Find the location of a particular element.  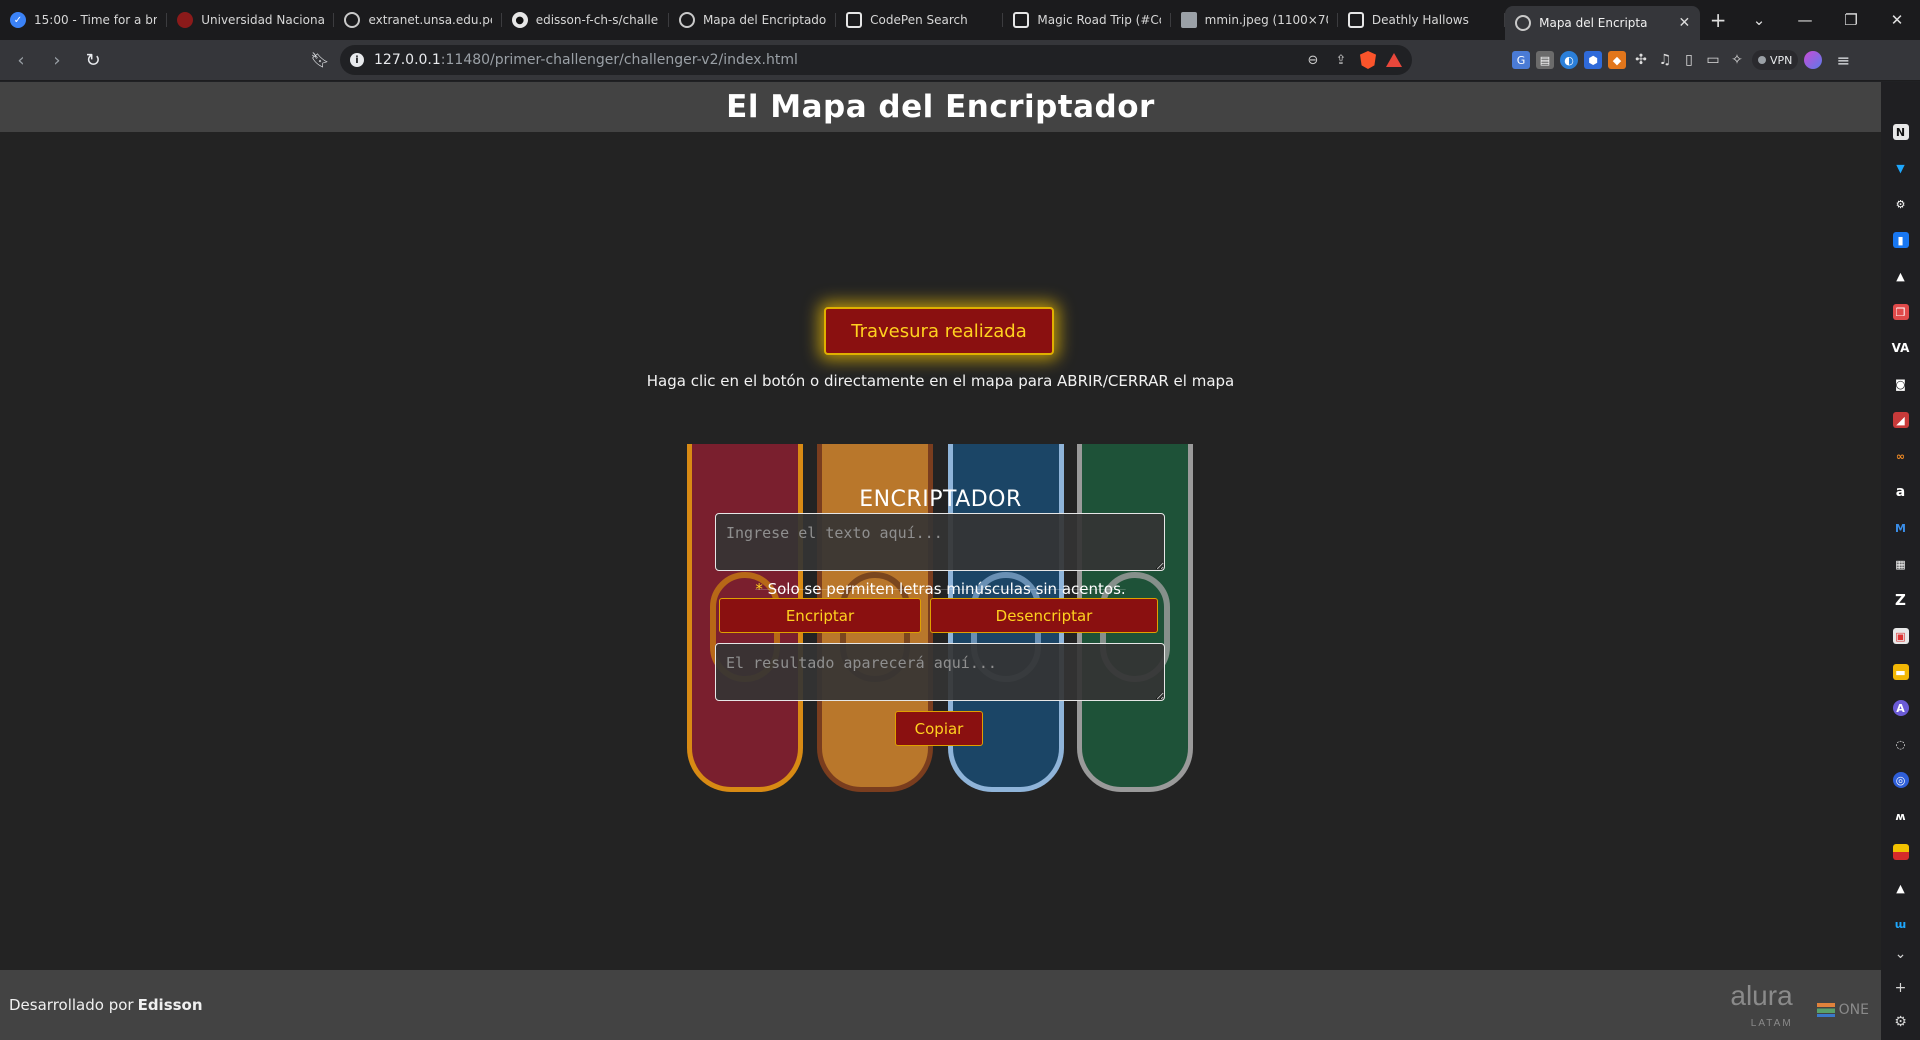

url-host: 127.0.0.1 is located at coordinates (407, 60).